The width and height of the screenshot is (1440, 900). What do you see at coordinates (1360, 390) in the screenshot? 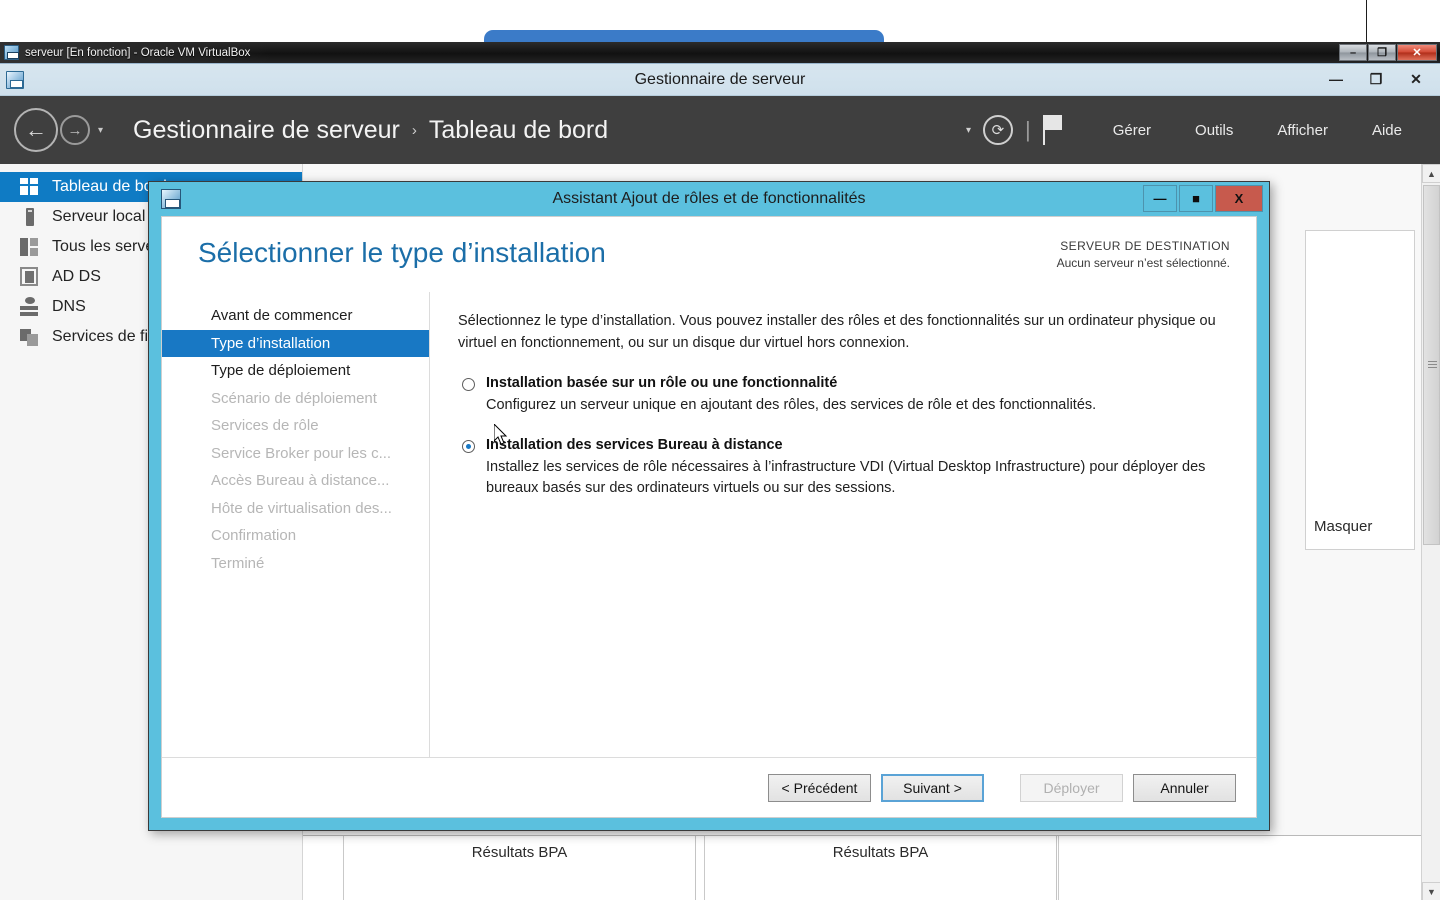
I see `dashboard-right-card: Masquer` at bounding box center [1360, 390].